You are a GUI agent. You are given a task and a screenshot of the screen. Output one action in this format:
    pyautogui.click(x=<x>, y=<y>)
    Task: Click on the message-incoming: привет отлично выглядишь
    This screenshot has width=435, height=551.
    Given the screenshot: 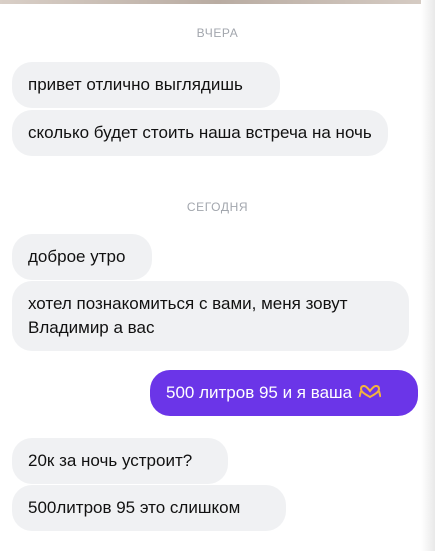 What is the action you would take?
    pyautogui.click(x=146, y=85)
    